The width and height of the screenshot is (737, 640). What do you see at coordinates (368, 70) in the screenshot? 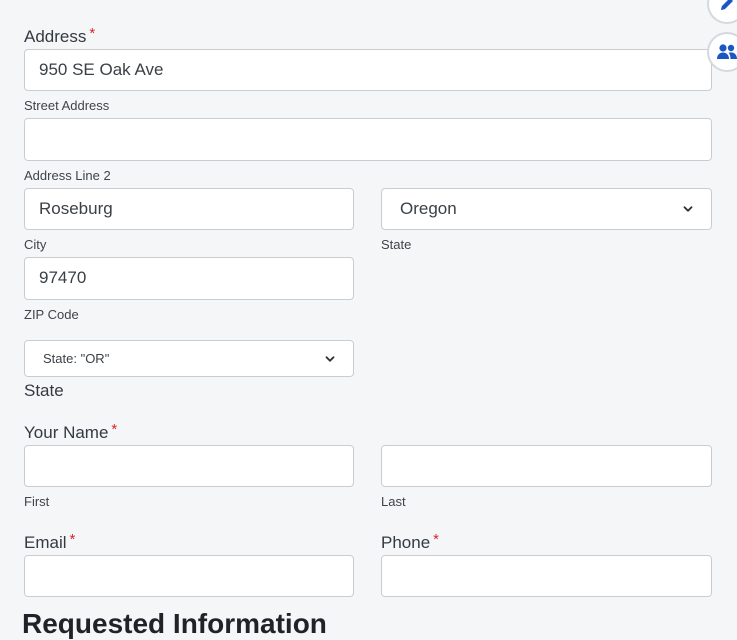
I see `street-address-input: 950 SE Oak Ave` at bounding box center [368, 70].